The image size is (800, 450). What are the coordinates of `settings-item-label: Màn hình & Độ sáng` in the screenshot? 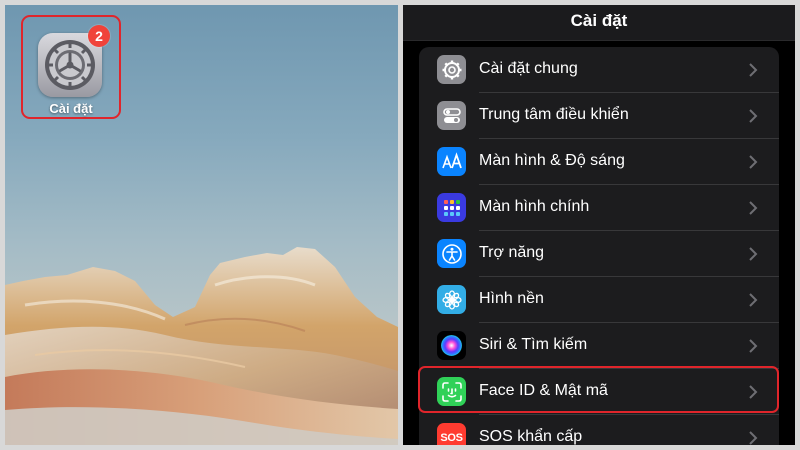 It's located at (552, 160).